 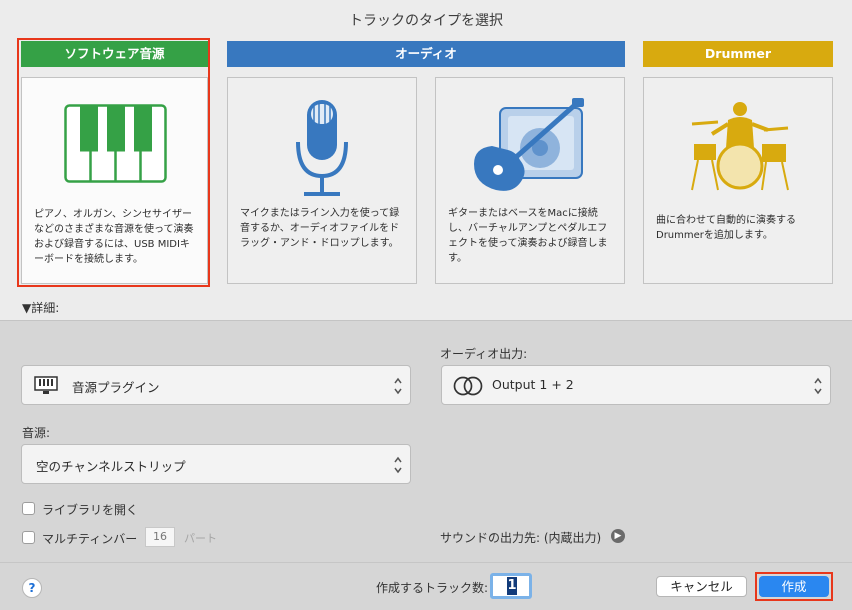 What do you see at coordinates (618, 536) in the screenshot?
I see `sound-output-arrow-icon: ▶` at bounding box center [618, 536].